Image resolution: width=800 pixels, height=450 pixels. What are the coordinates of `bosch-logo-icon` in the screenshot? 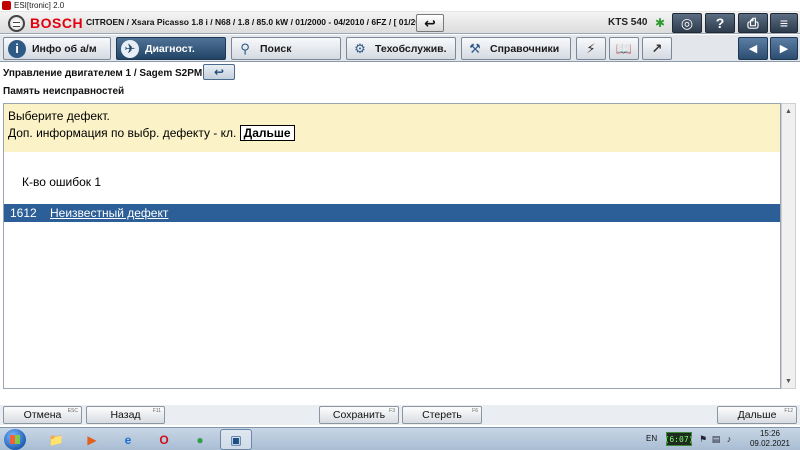 It's located at (16, 23).